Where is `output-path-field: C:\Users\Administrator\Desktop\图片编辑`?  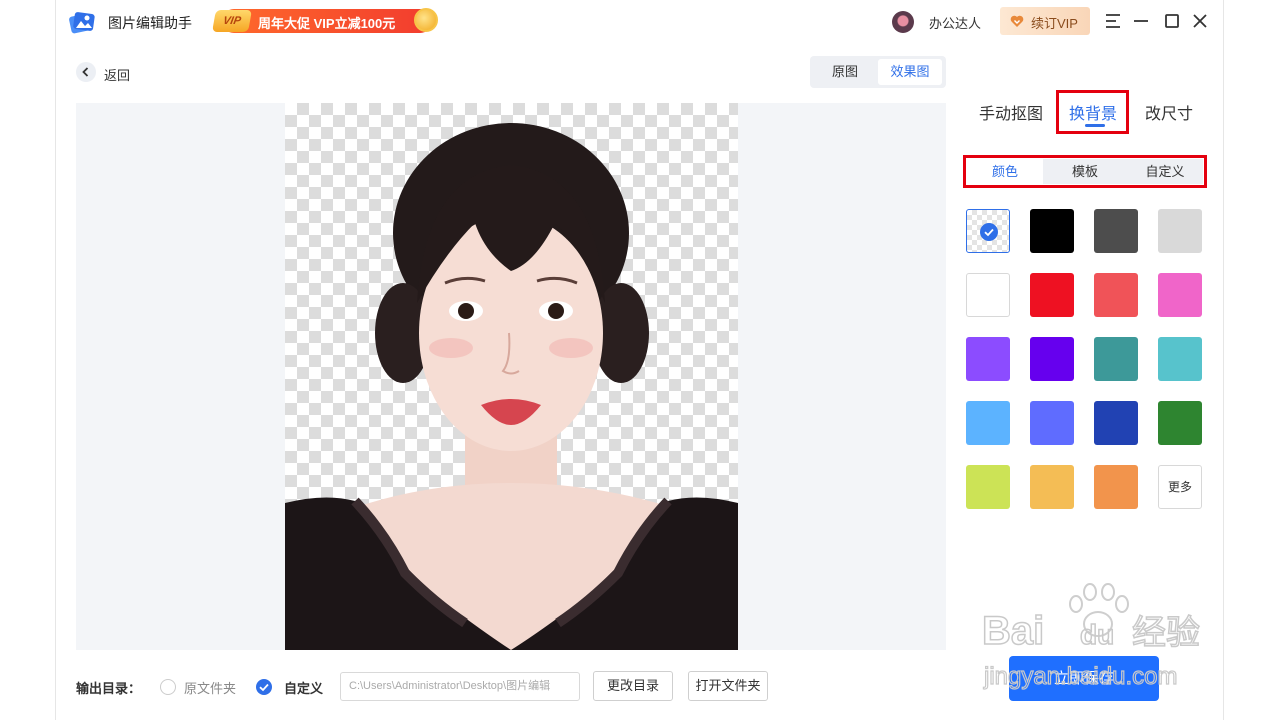 output-path-field: C:\Users\Administrator\Desktop\图片编辑 is located at coordinates (460, 686).